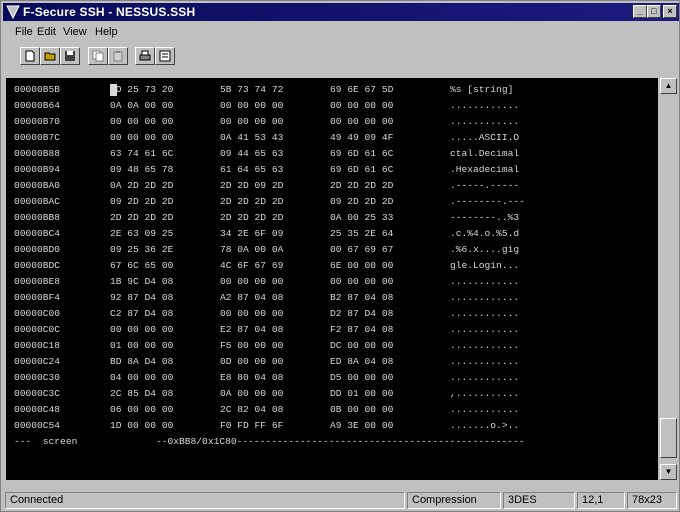 Image resolution: width=680 pixels, height=512 pixels. What do you see at coordinates (252, 249) in the screenshot?
I see `hex-group-2: 78 0A 00 0A` at bounding box center [252, 249].